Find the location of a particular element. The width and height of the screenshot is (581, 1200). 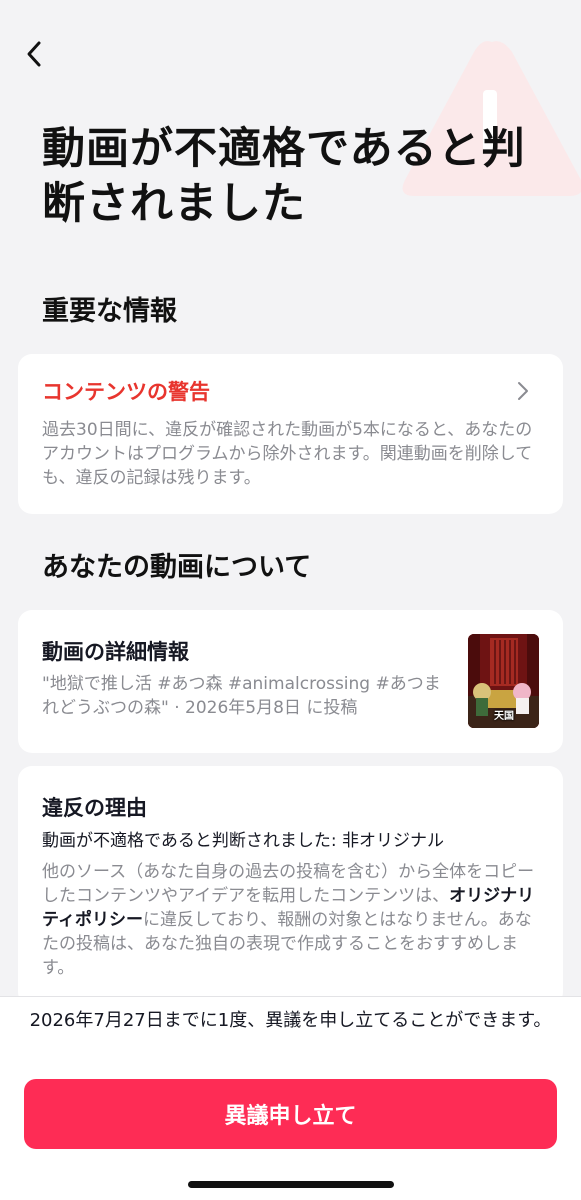

violation-reason-title: 違反の理由 is located at coordinates (94, 808).